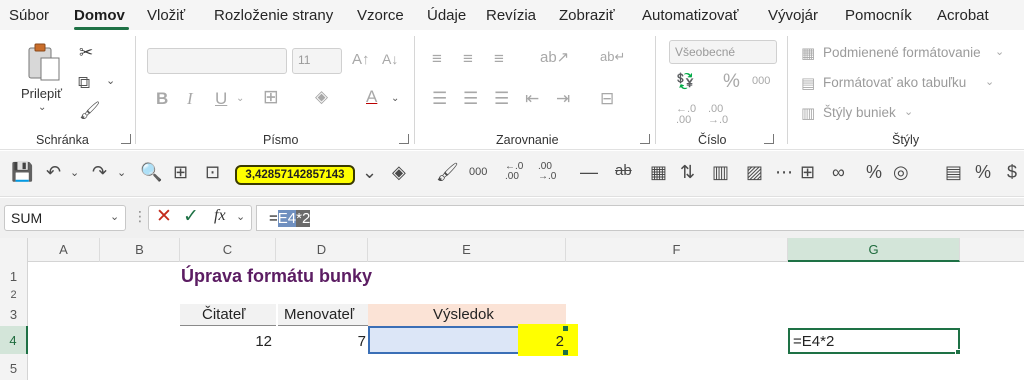 This screenshot has height=384, width=1024. What do you see at coordinates (468, 58) in the screenshot?
I see `align-middle-icon: ≡` at bounding box center [468, 58].